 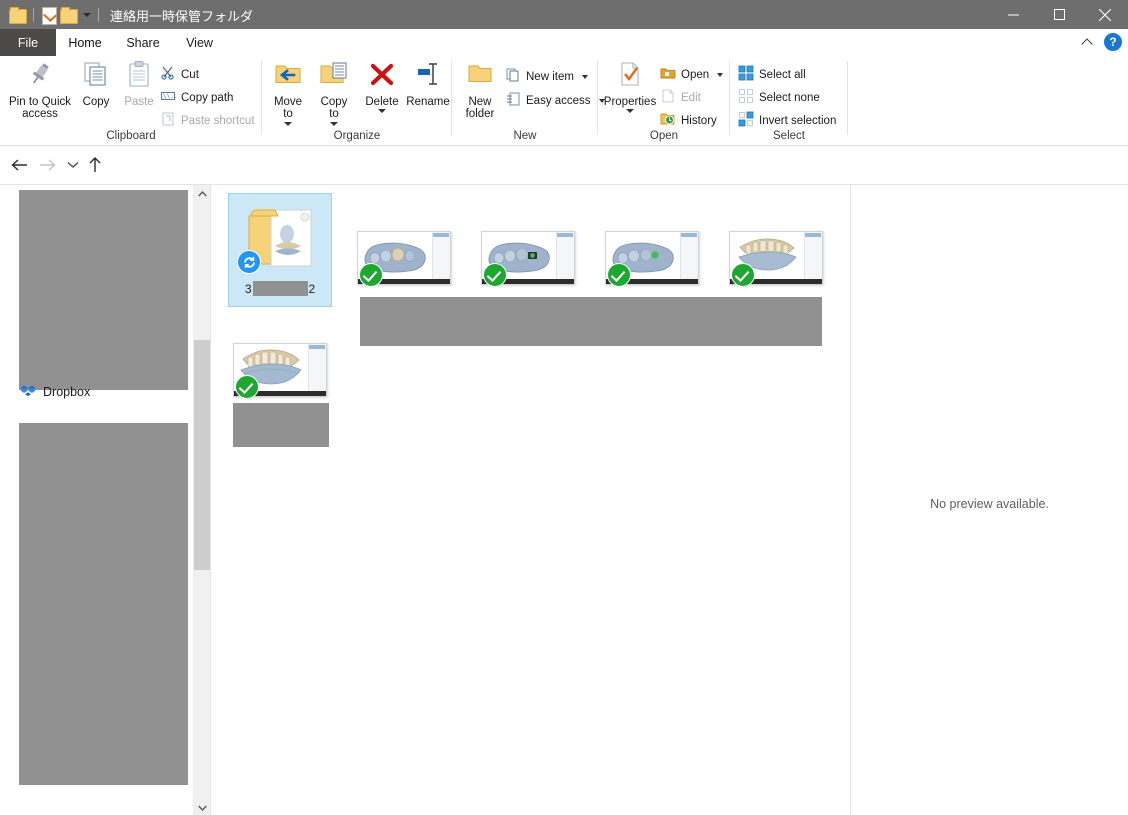 What do you see at coordinates (40, 76) in the screenshot?
I see `pin-icon` at bounding box center [40, 76].